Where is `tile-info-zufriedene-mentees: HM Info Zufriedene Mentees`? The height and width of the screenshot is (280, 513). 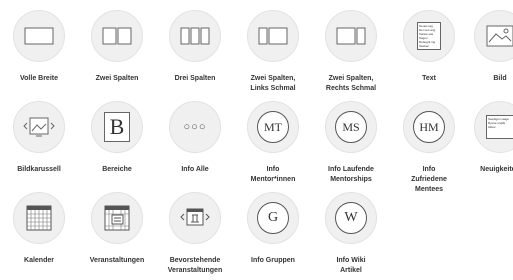
tile-info-zufriedene-mentees: HM Info Zufriedene Mentees is located at coordinates (432, 147).